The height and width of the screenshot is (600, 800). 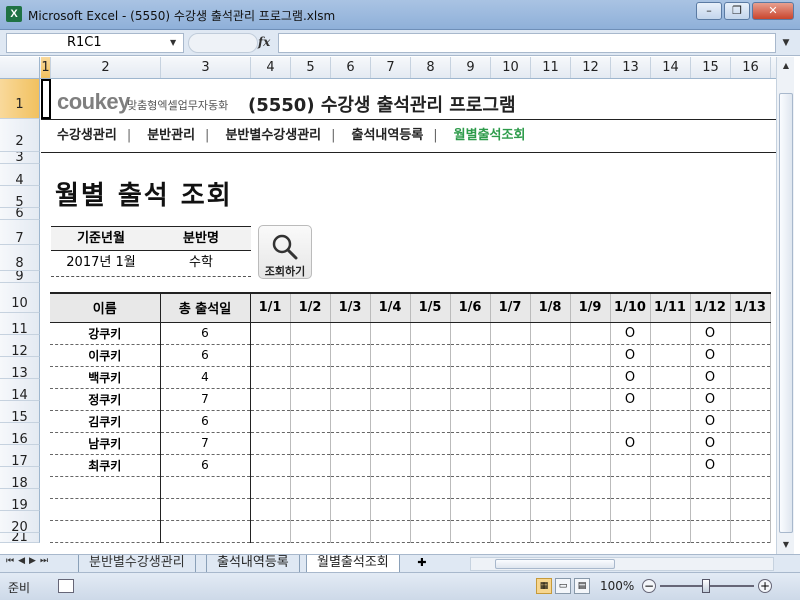 I want to click on row-header: 21, so click(x=20, y=538).